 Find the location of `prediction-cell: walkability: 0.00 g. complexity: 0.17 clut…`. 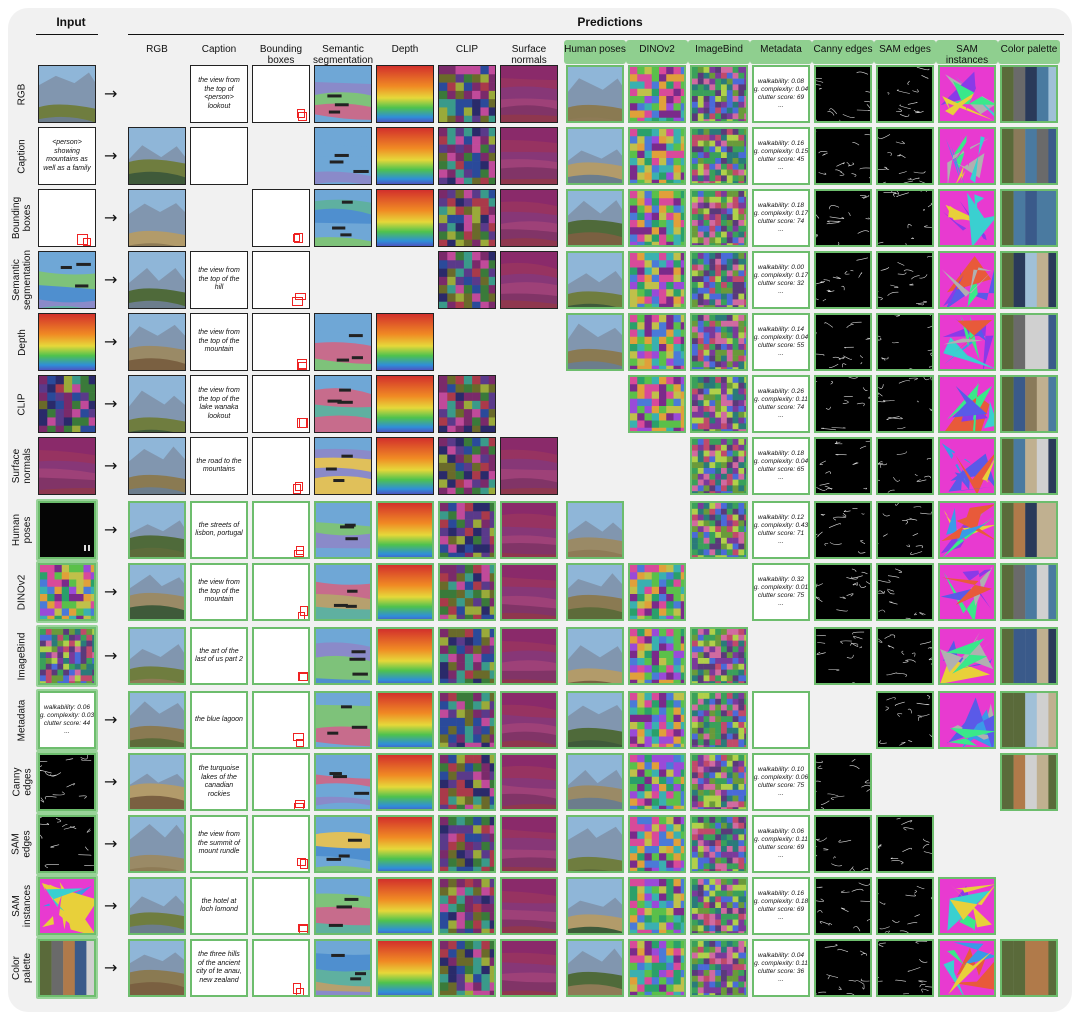

prediction-cell: walkability: 0.00 g. complexity: 0.17 clut… is located at coordinates (781, 280).